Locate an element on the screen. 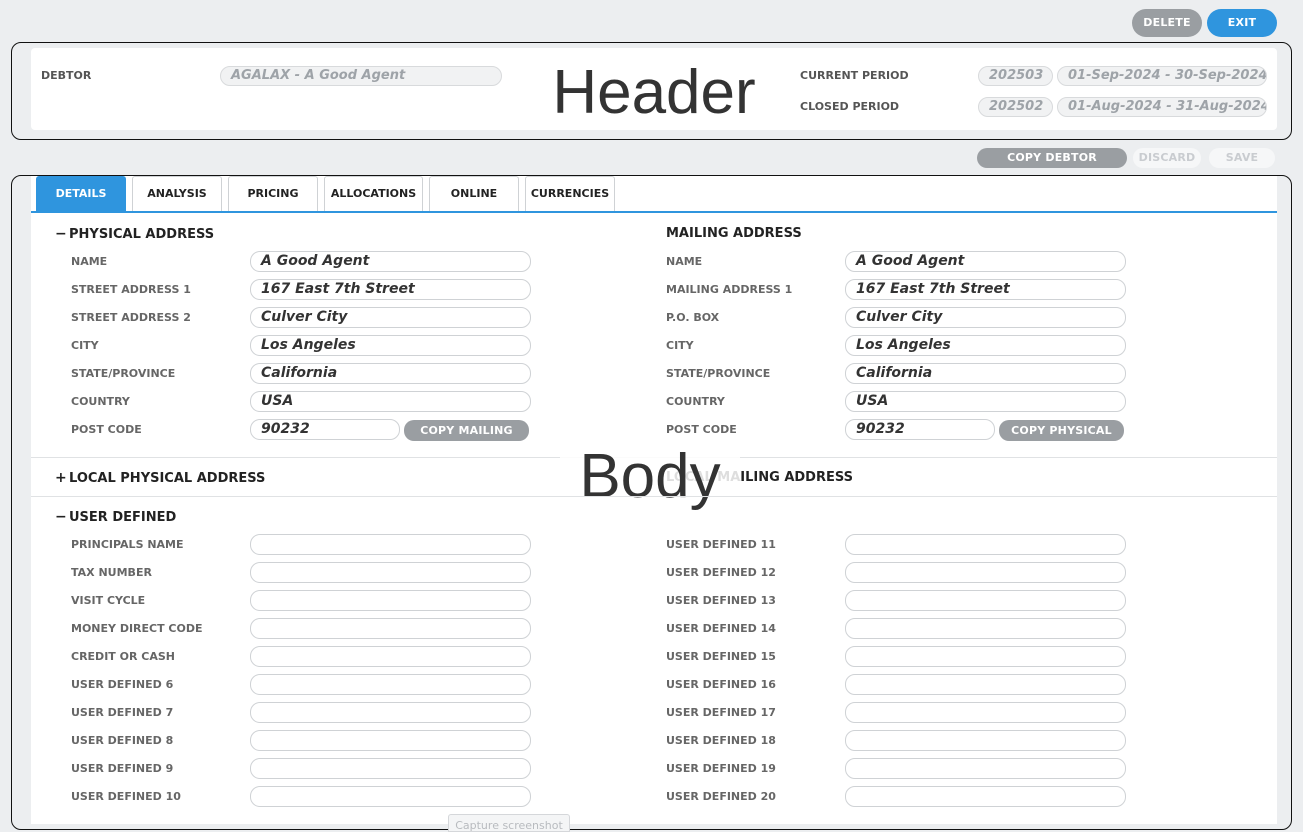 Image resolution: width=1303 pixels, height=832 pixels. user-defined-9-input is located at coordinates (390, 768).